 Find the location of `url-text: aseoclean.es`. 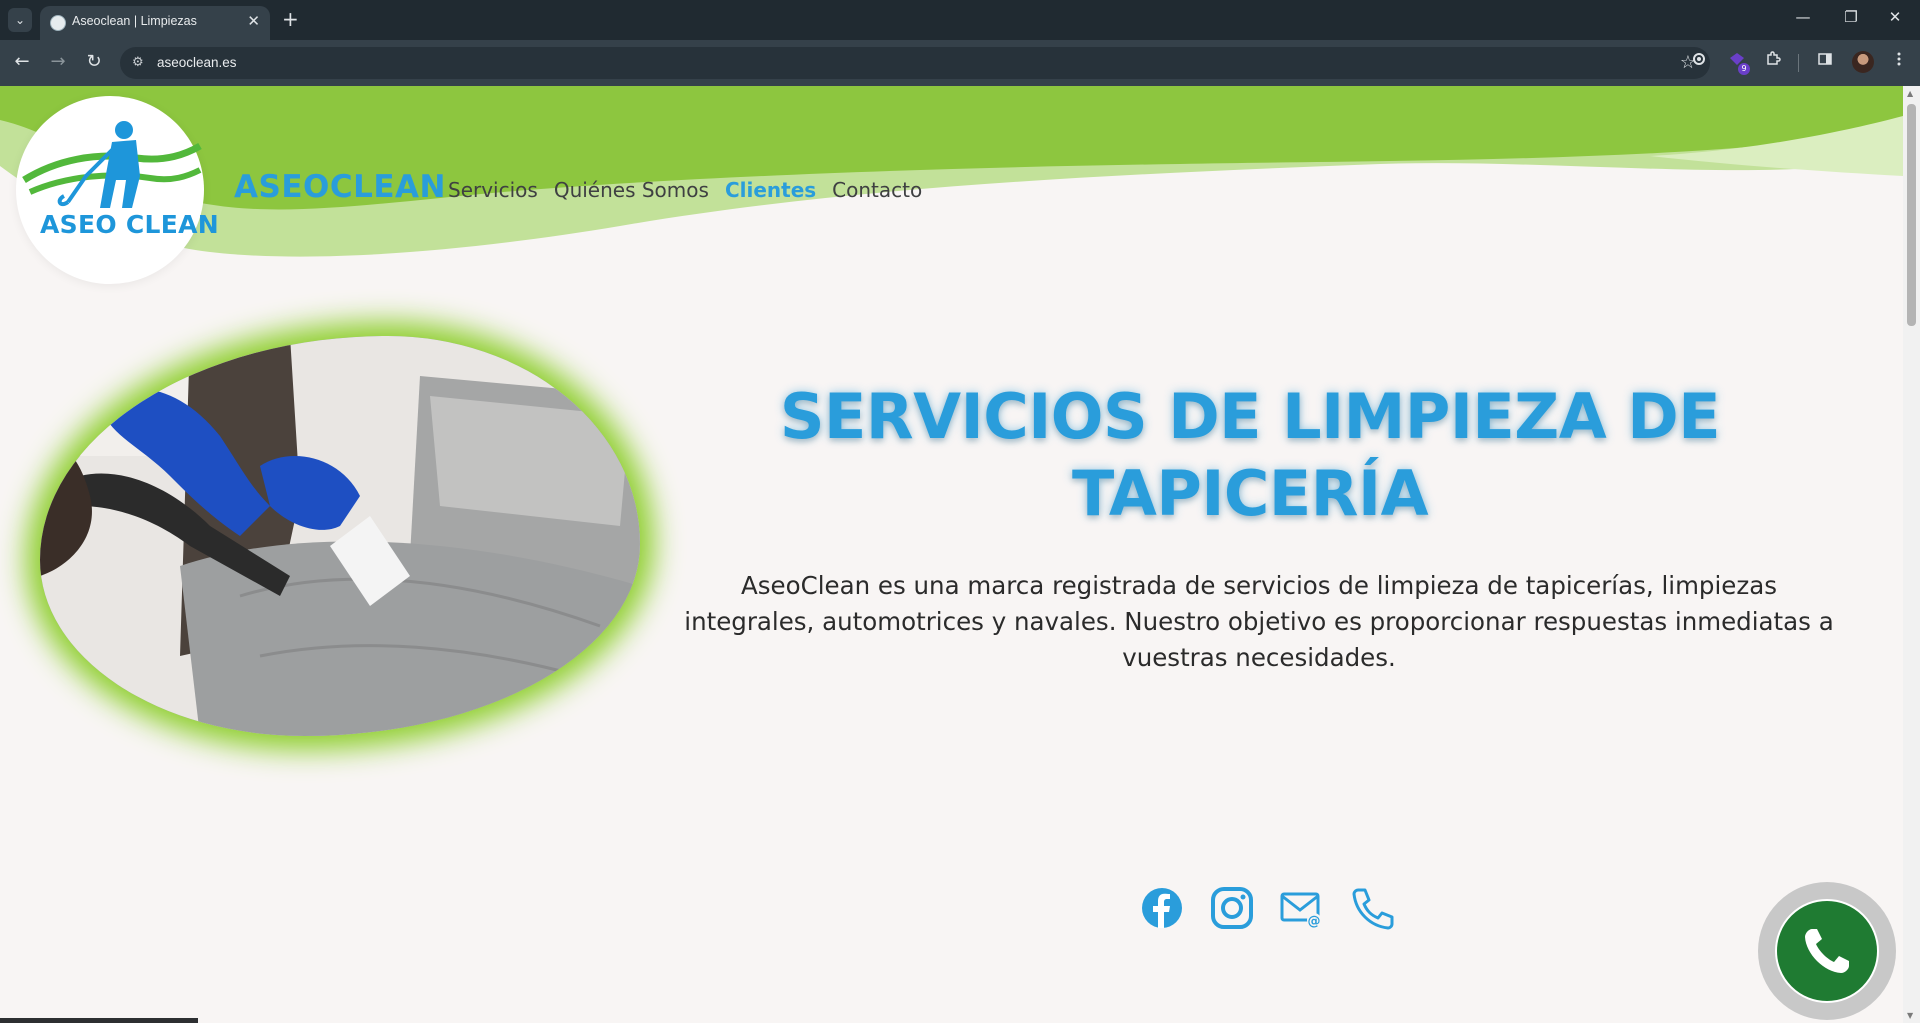

url-text: aseoclean.es is located at coordinates (197, 62).